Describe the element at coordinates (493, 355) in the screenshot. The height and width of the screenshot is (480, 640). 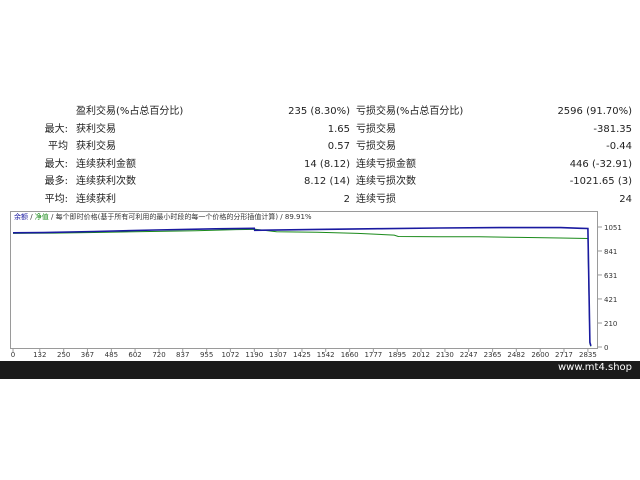
I see `x-tick-label: 2365` at that location.